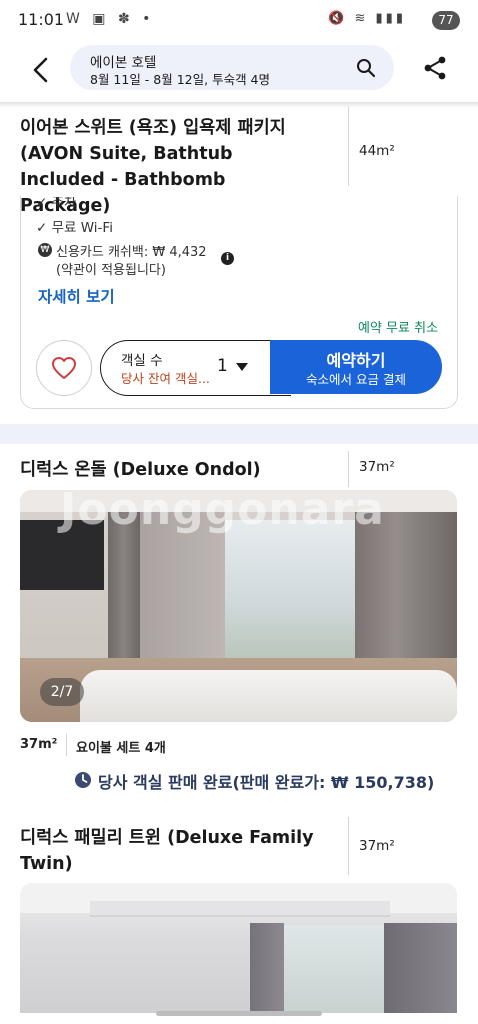 This screenshot has width=478, height=1024. I want to click on photo-curtain-left, so click(267, 968).